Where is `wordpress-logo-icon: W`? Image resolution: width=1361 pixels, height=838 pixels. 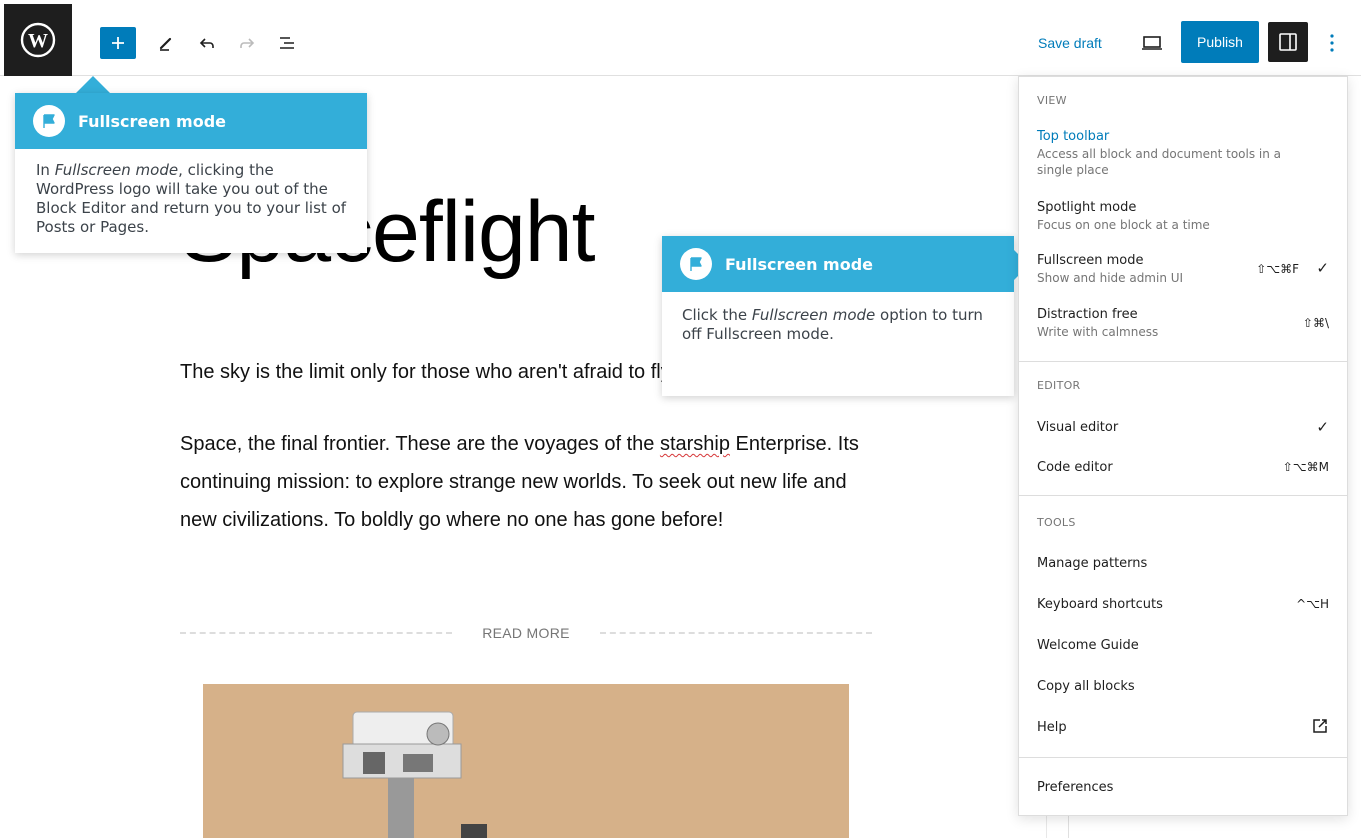 wordpress-logo-icon: W is located at coordinates (38, 40).